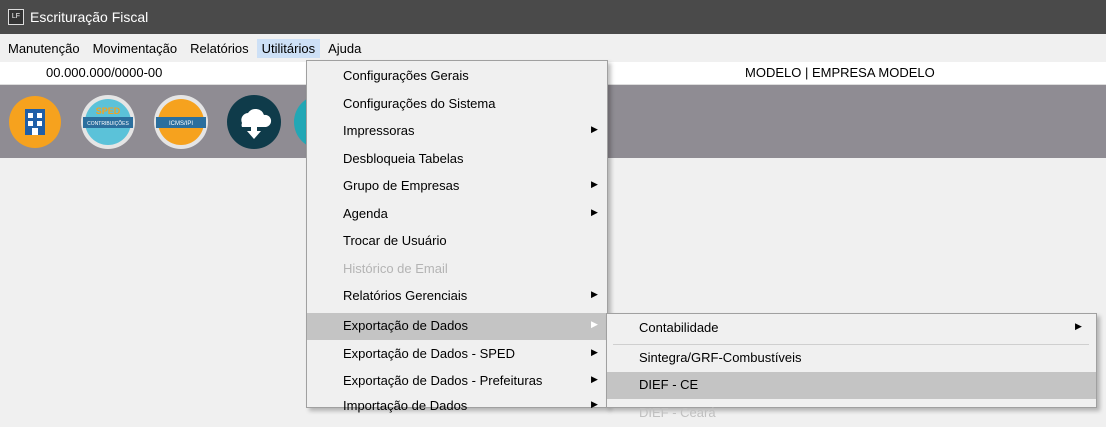 The height and width of the screenshot is (427, 1106). I want to click on menu-ajuda: Ajuda, so click(344, 48).